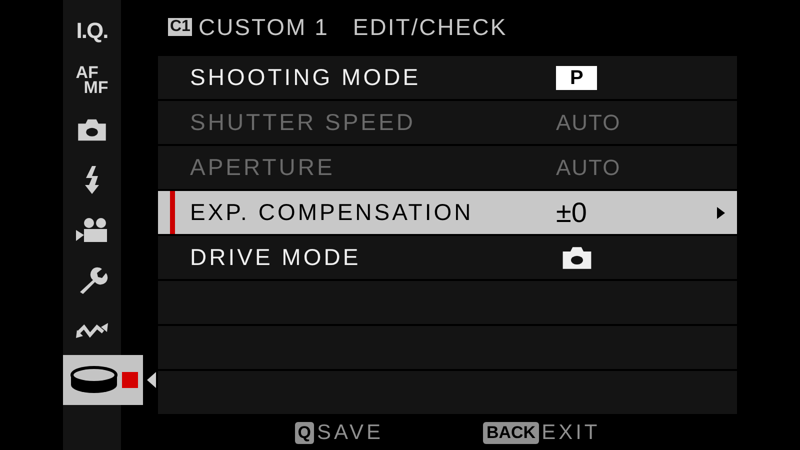 The height and width of the screenshot is (450, 800). What do you see at coordinates (92, 180) in the screenshot?
I see `flash-icon` at bounding box center [92, 180].